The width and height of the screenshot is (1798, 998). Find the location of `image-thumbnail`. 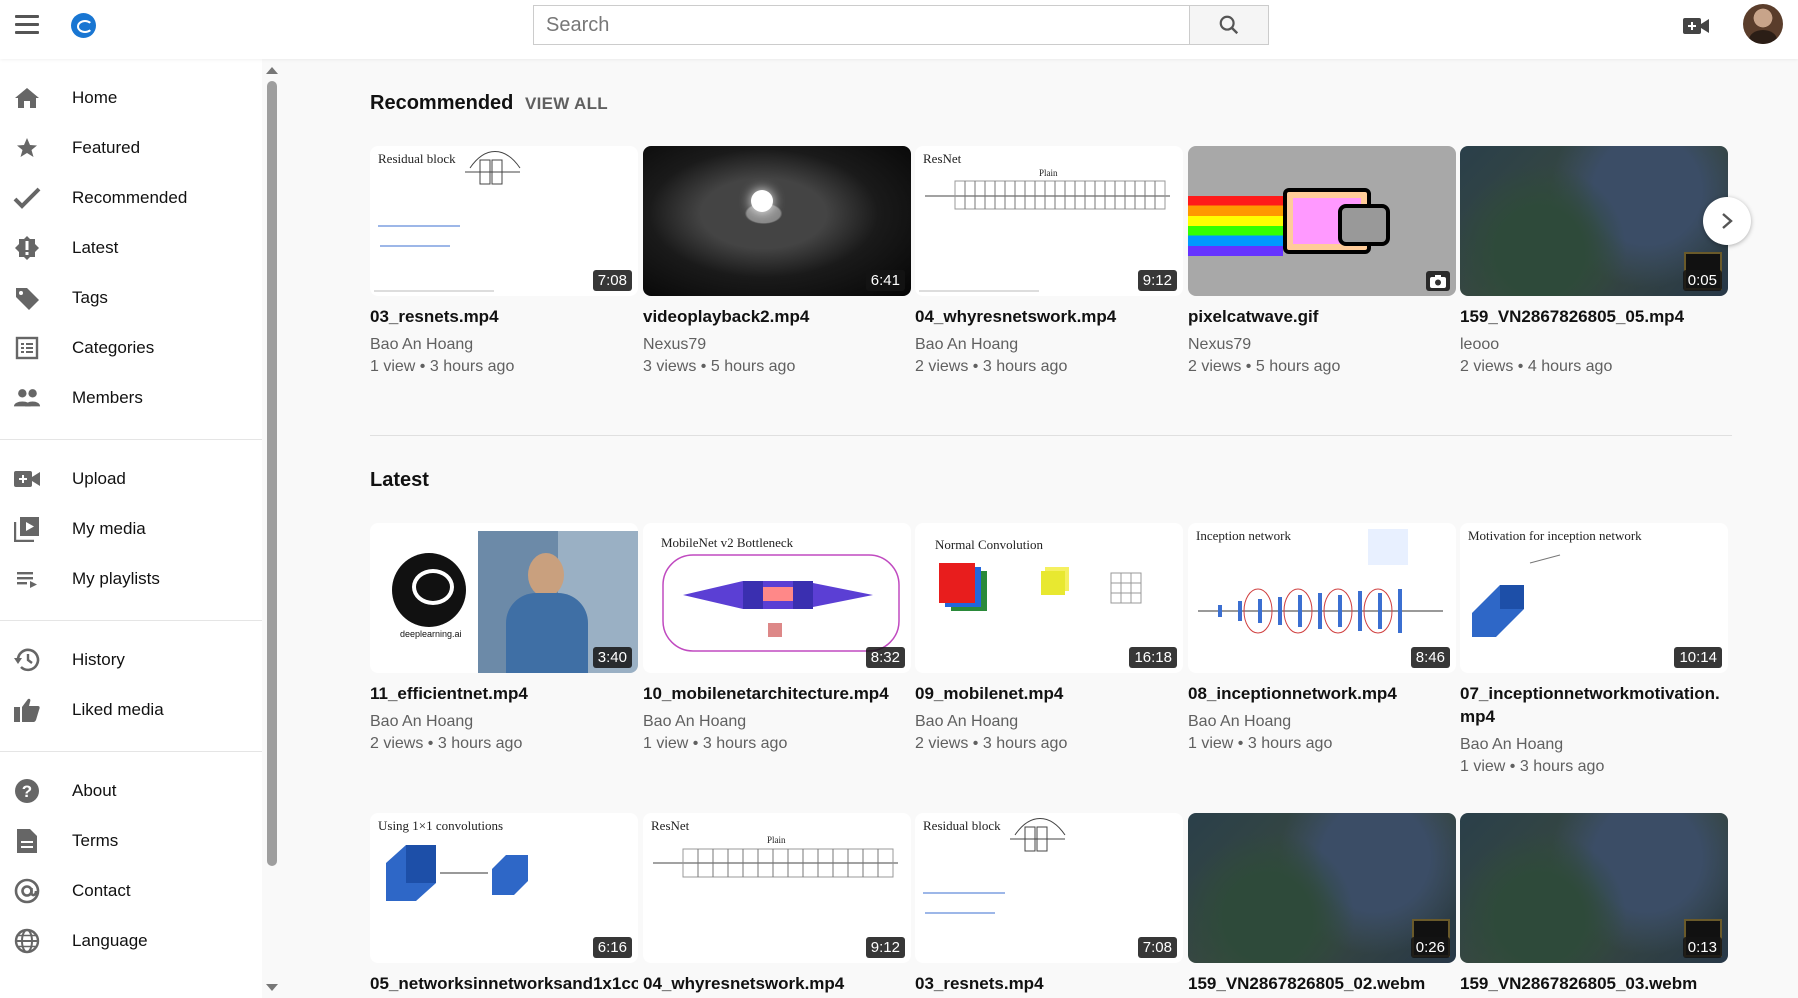

image-thumbnail is located at coordinates (1322, 221).